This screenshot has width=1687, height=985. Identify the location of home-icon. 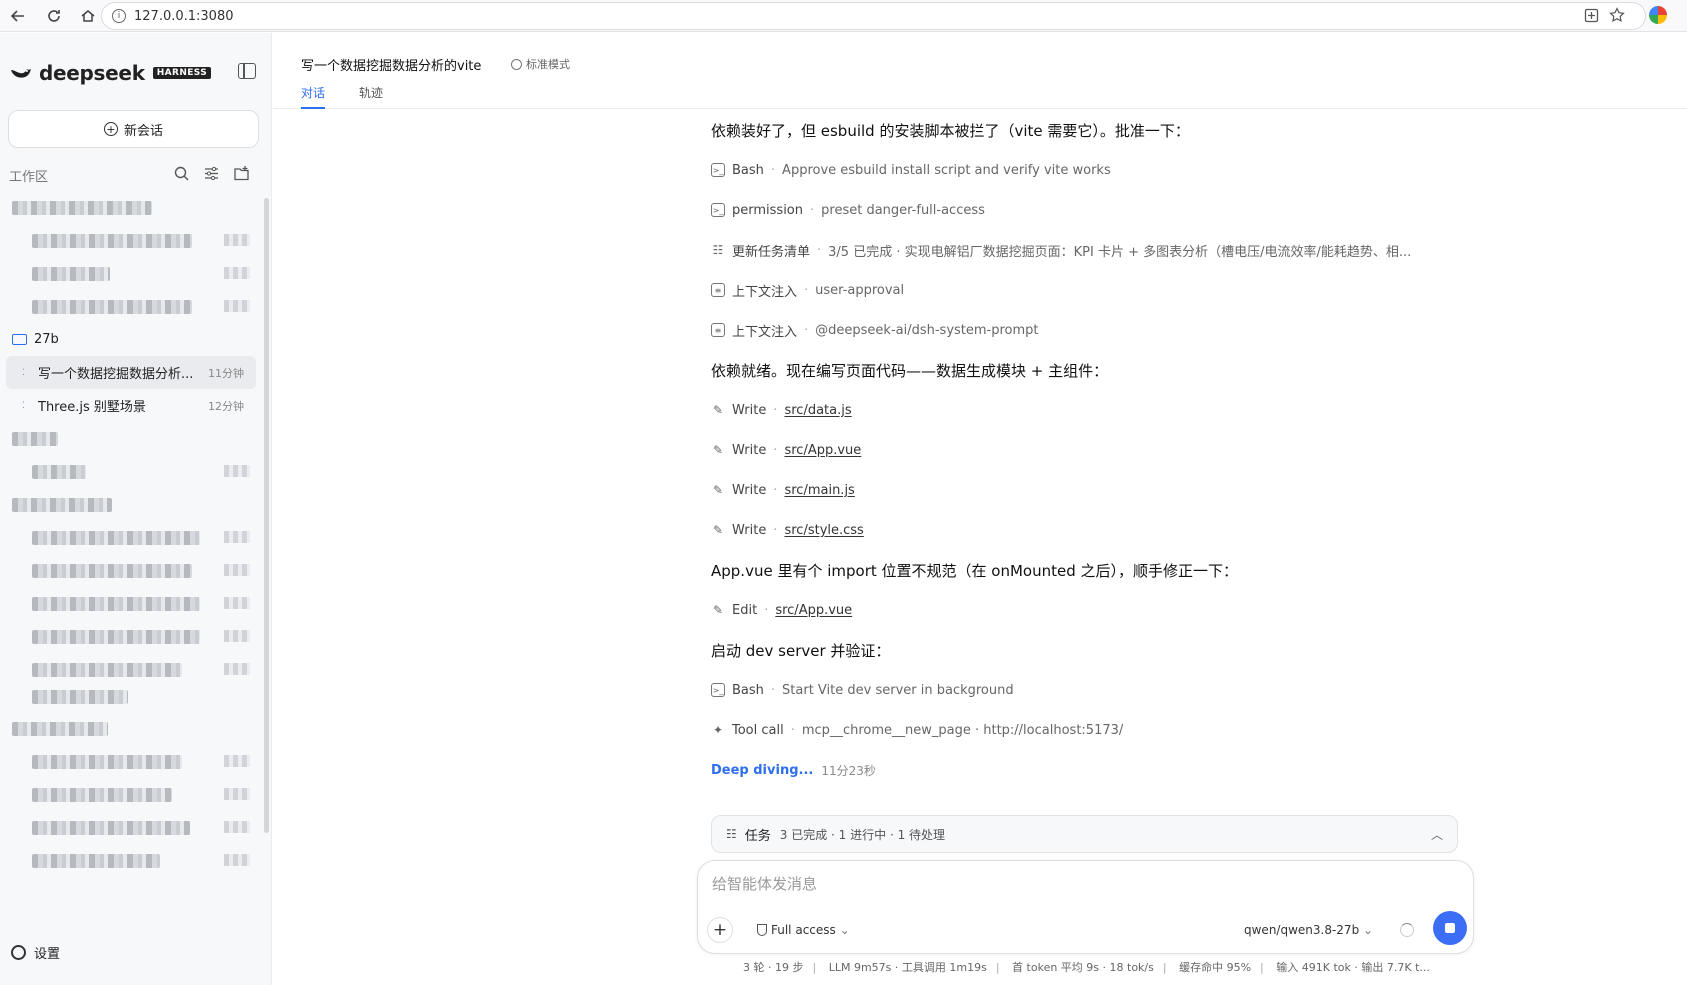
(88, 16).